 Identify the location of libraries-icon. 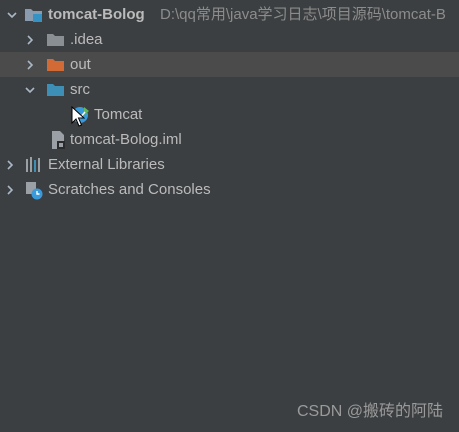
(34, 165).